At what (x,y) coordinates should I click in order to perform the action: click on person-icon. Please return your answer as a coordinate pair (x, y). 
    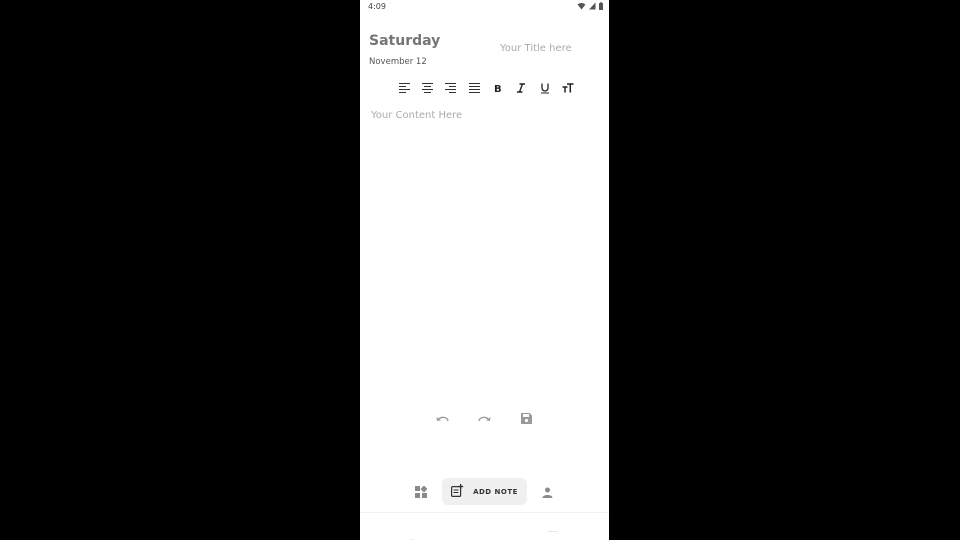
    Looking at the image, I should click on (547, 492).